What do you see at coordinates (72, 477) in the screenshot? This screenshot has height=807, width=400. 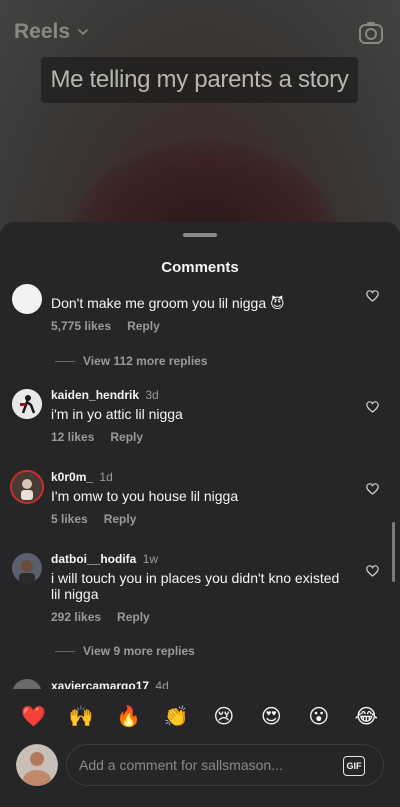 I see `username: k0r0m_` at bounding box center [72, 477].